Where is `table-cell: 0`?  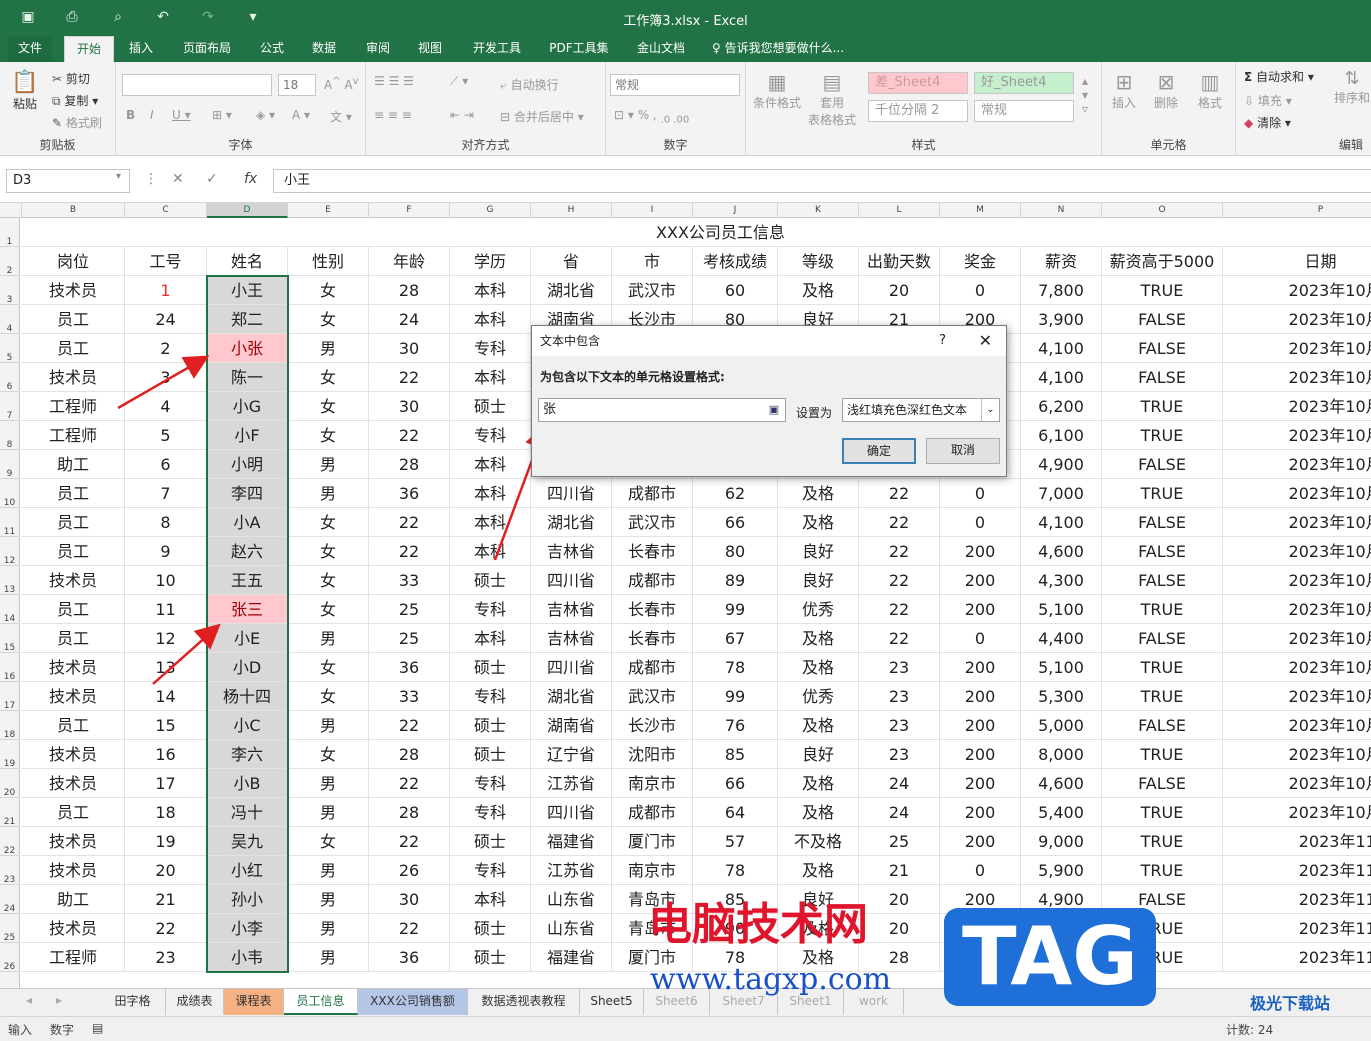
table-cell: 0 is located at coordinates (980, 290).